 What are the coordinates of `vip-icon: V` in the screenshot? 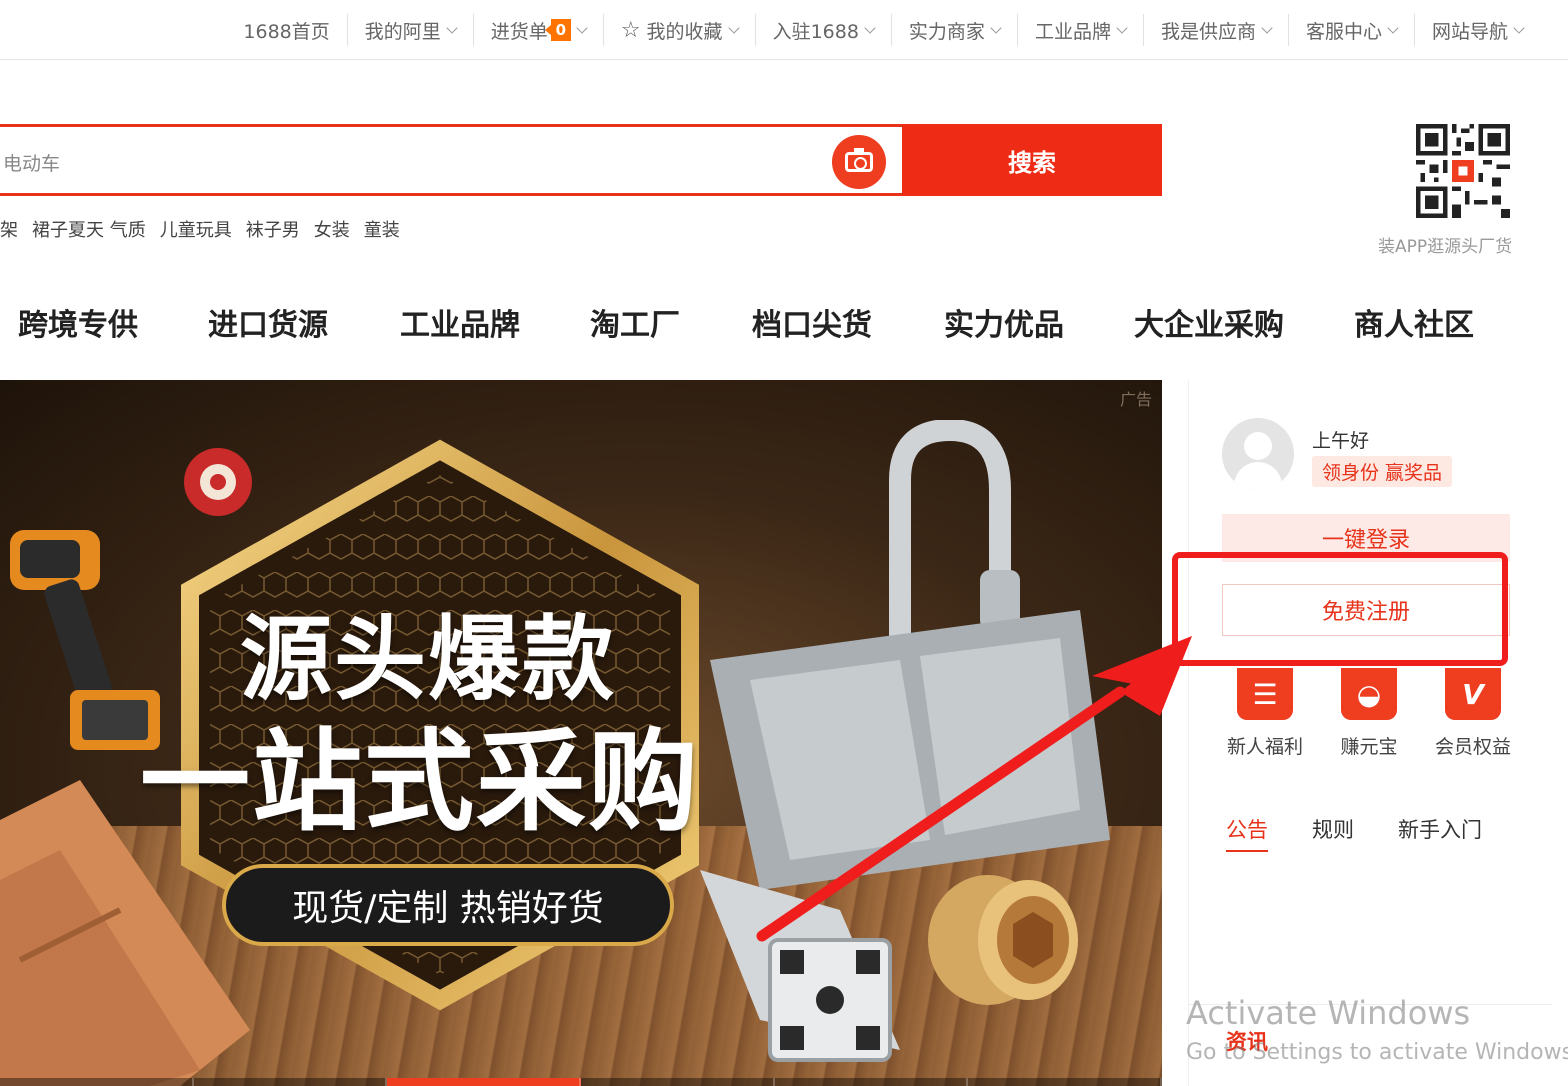 It's located at (1473, 694).